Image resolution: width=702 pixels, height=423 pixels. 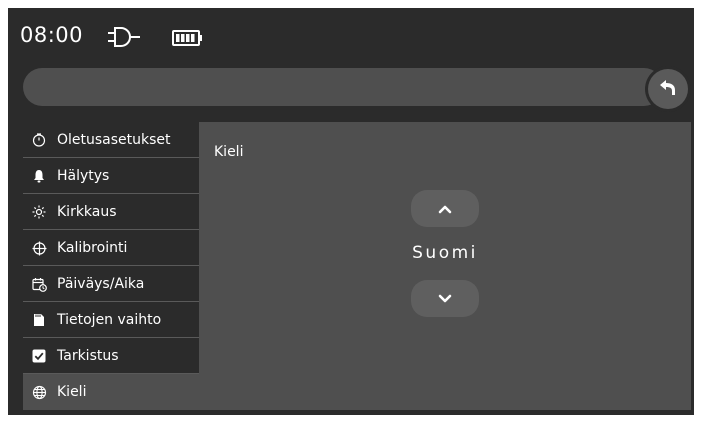 I want to click on status-bar: 08:00, so click(x=351, y=35).